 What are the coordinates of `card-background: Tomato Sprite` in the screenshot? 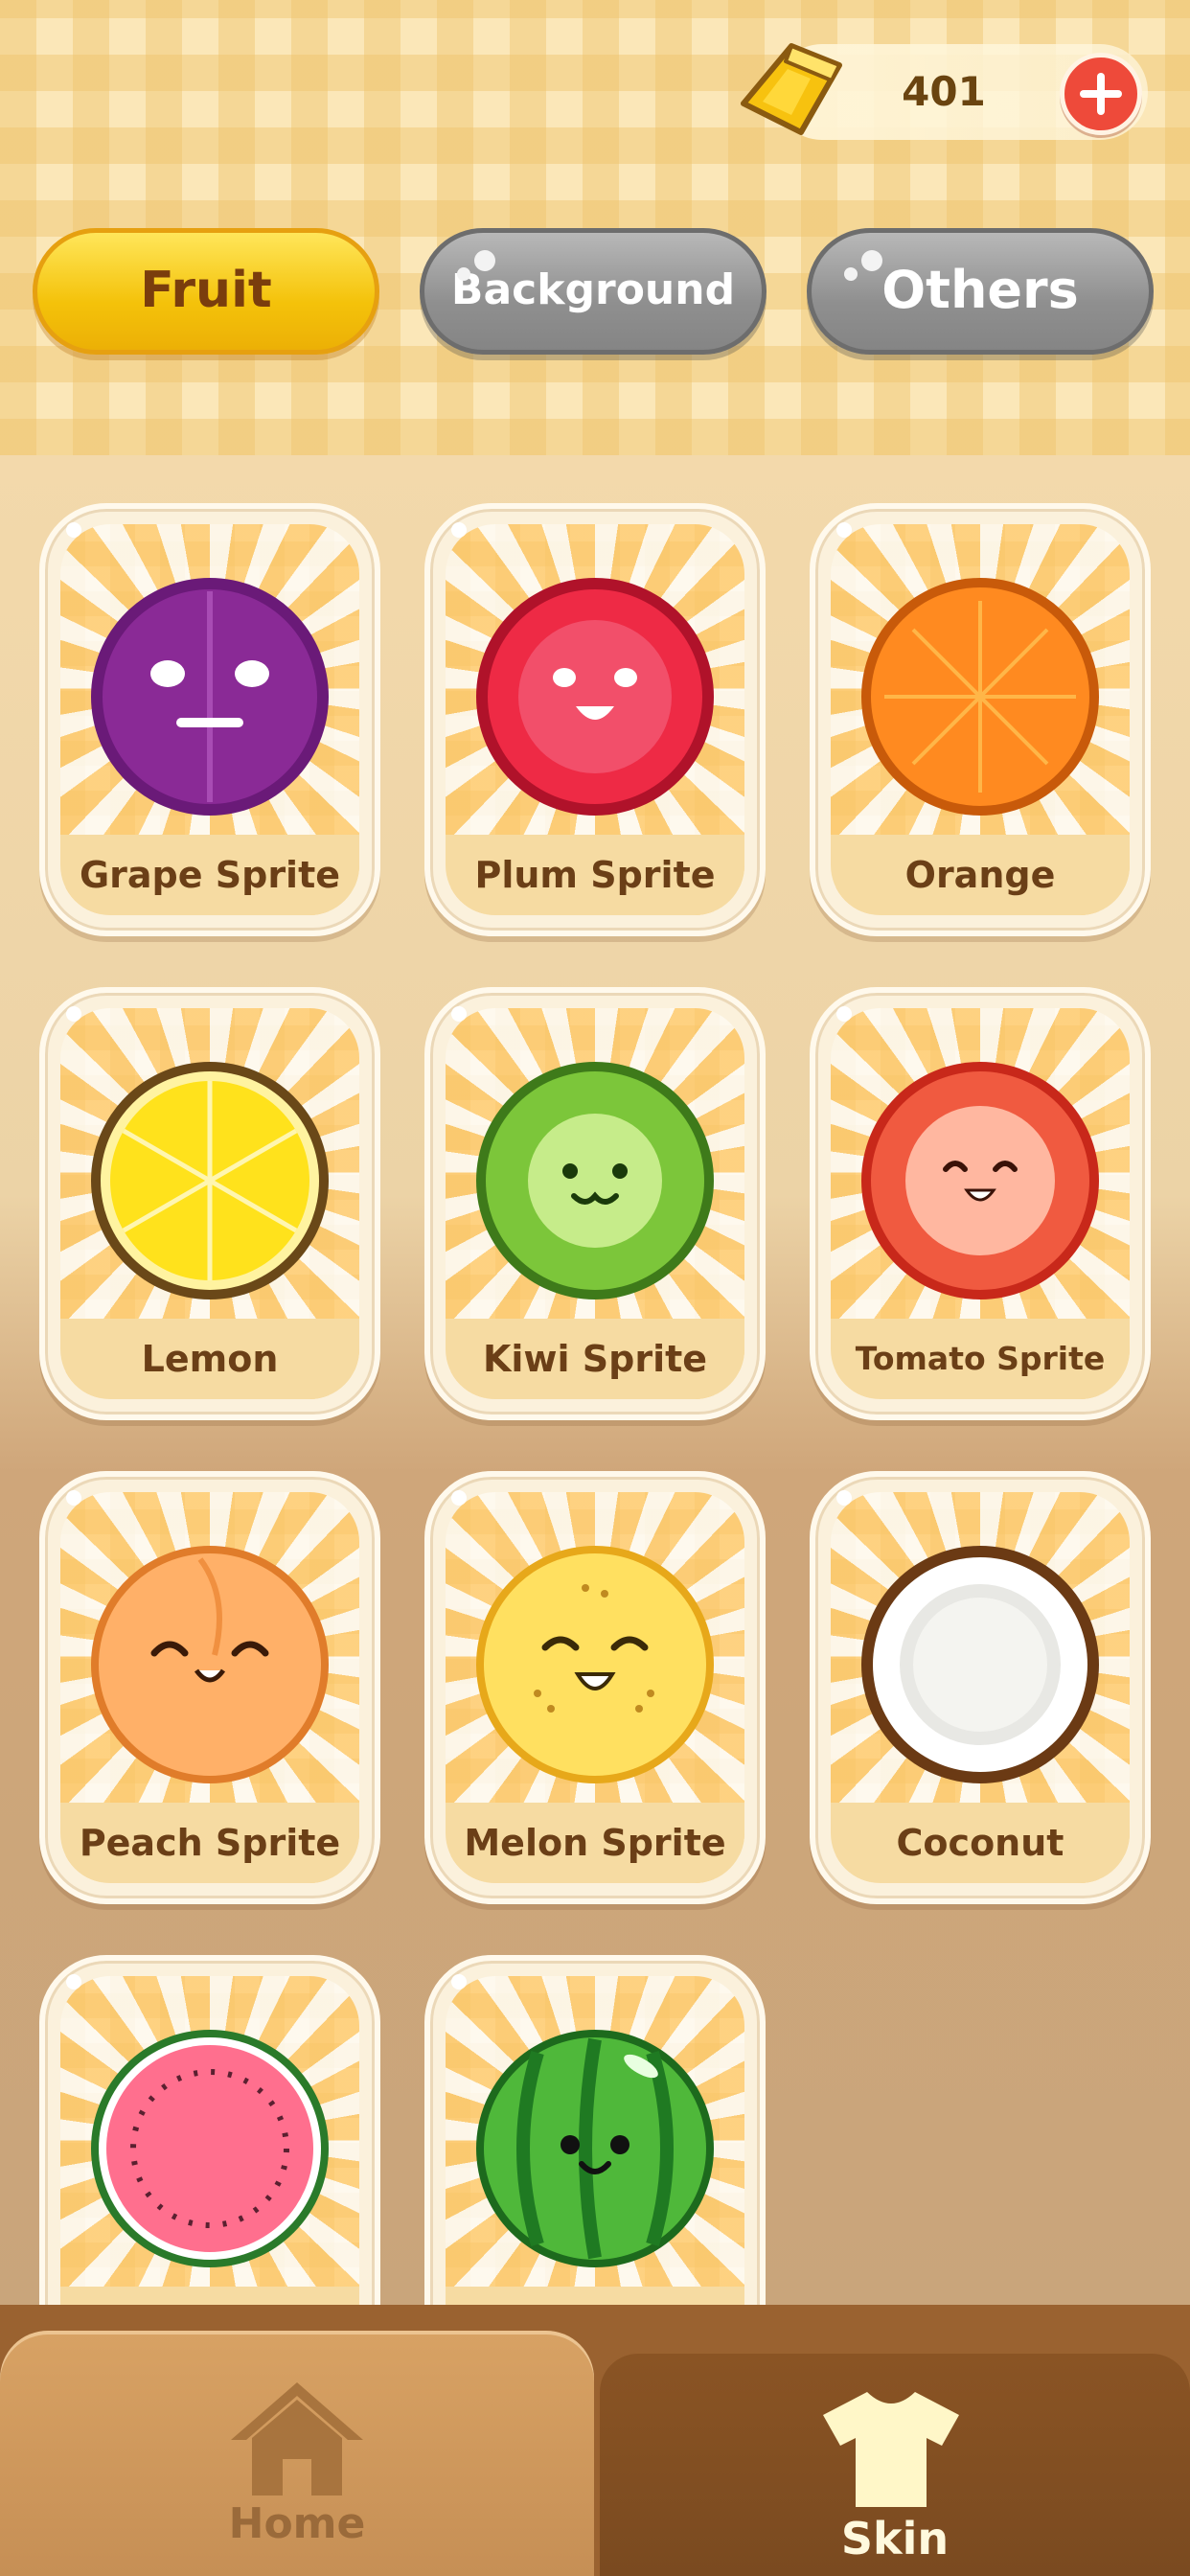 It's located at (981, 1203).